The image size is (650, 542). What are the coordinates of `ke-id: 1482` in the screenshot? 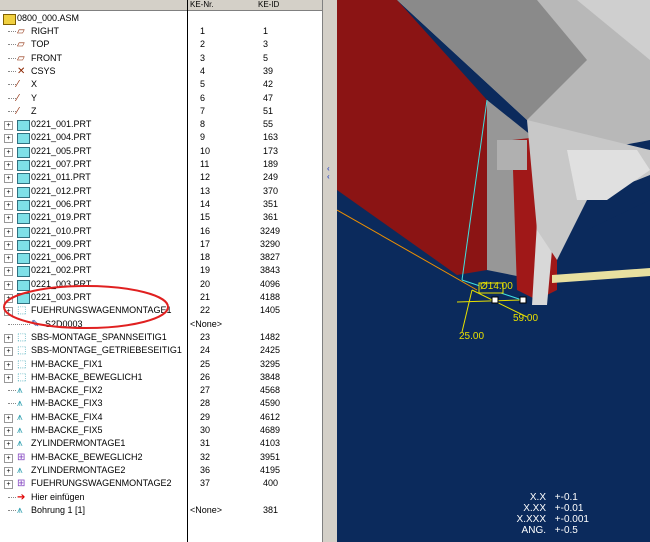 It's located at (270, 336).